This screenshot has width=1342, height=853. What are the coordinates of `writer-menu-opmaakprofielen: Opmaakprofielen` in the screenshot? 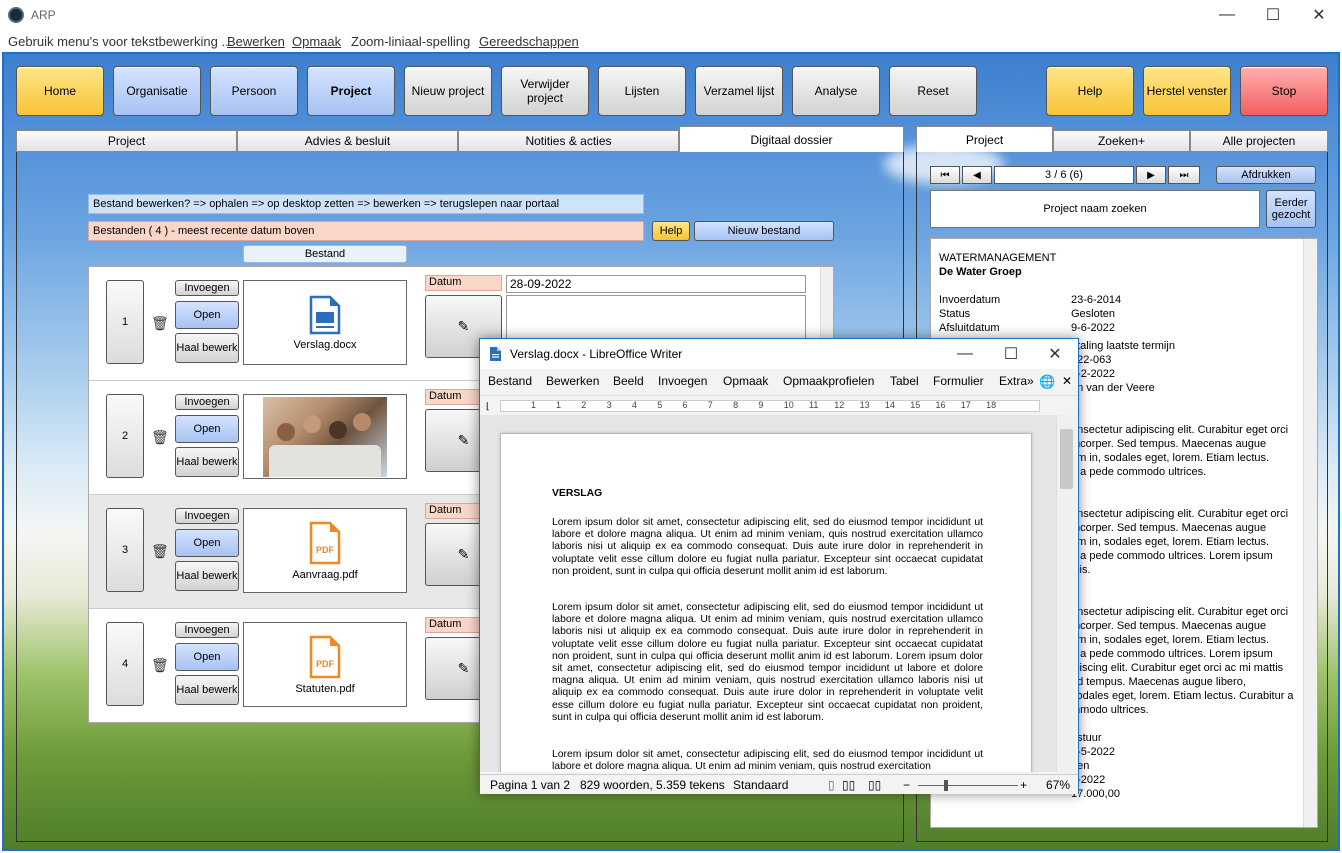 It's located at (828, 381).